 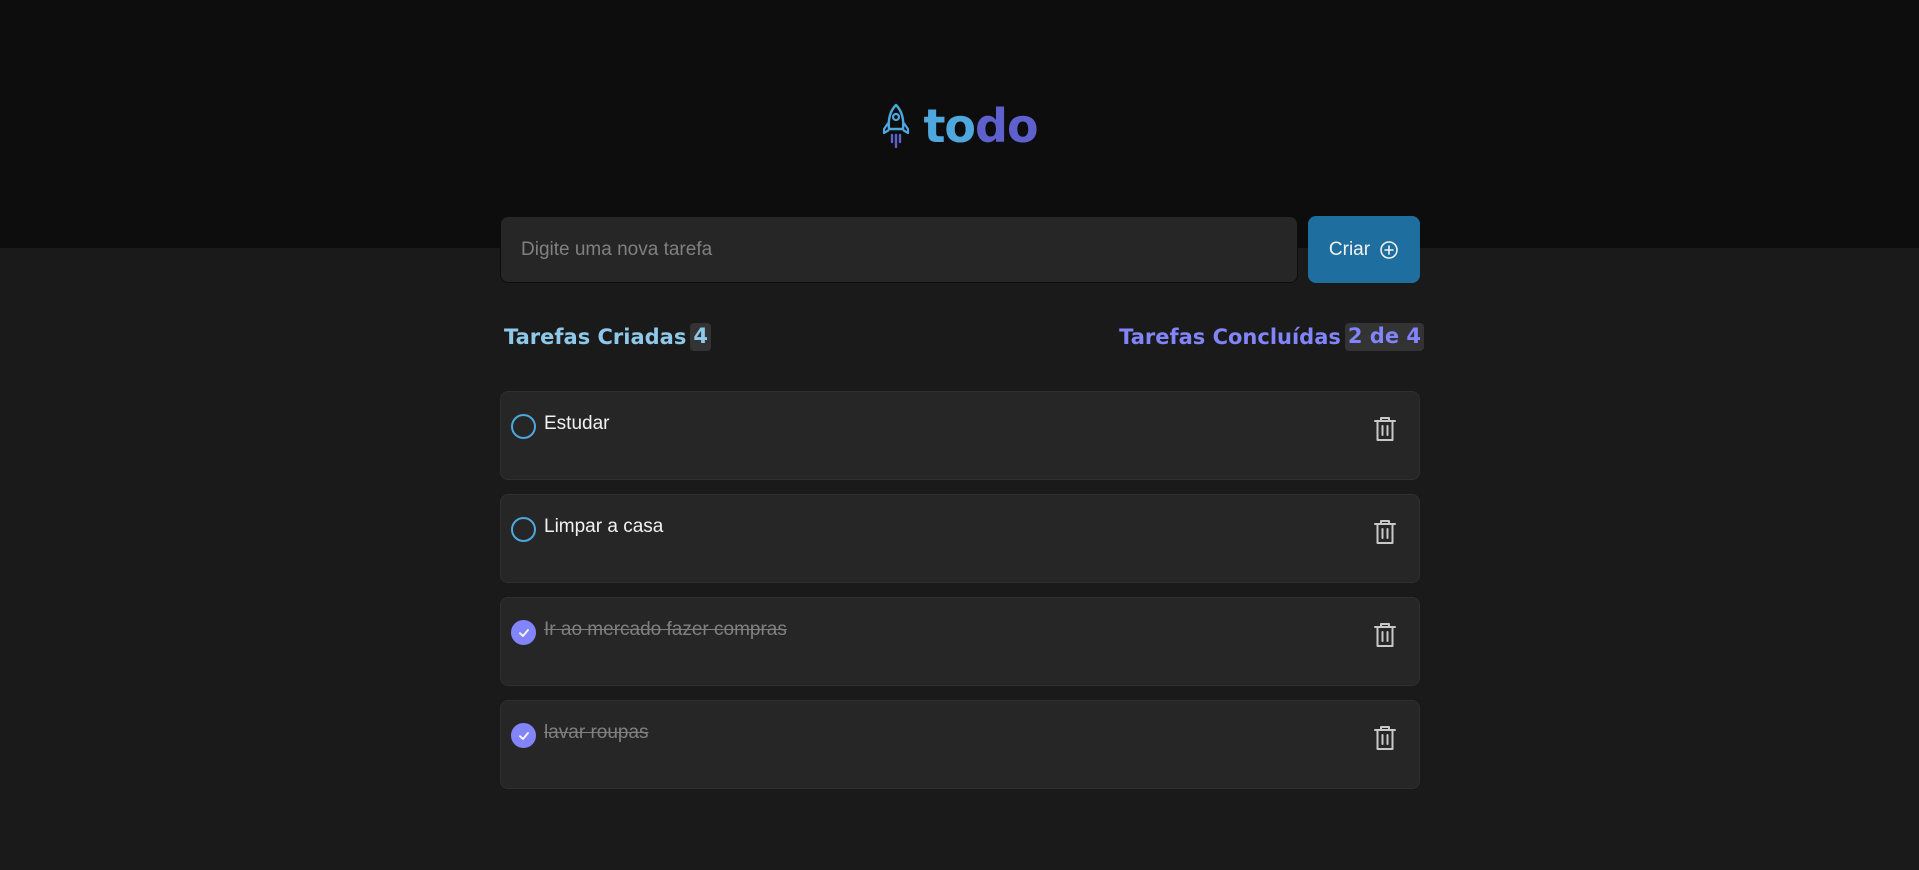 What do you see at coordinates (960, 641) in the screenshot?
I see `task-item: Ir ao mercado fazer compras` at bounding box center [960, 641].